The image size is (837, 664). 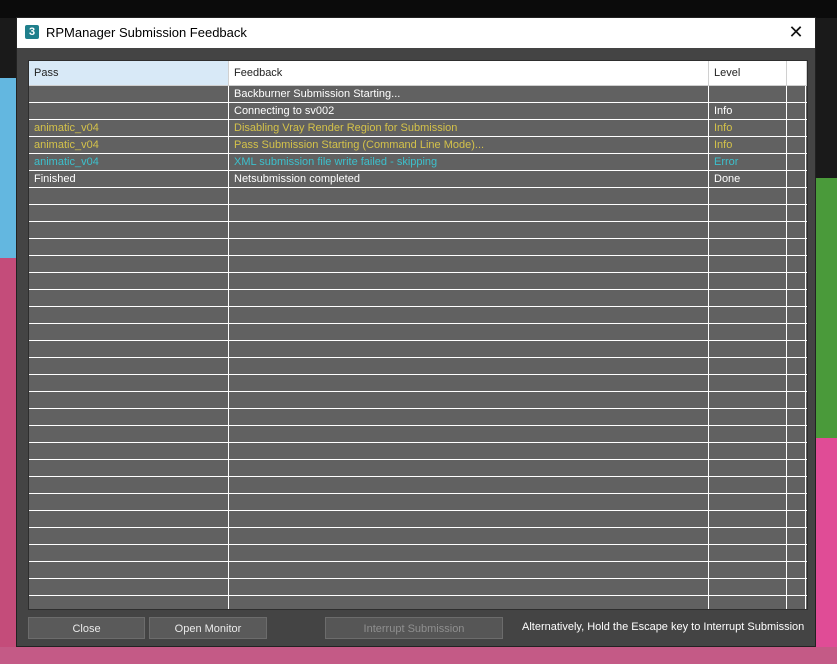 I want to click on cell-pass: Finished, so click(x=129, y=179).